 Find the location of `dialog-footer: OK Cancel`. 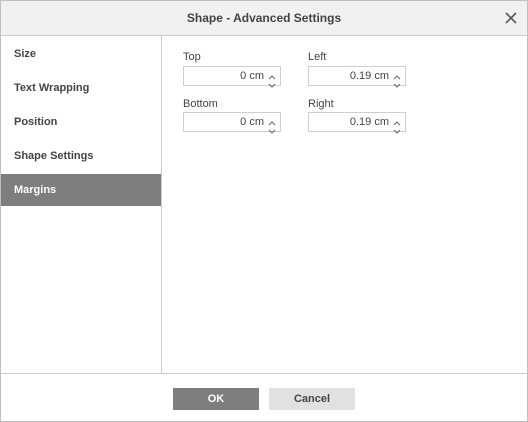

dialog-footer: OK Cancel is located at coordinates (264, 397).